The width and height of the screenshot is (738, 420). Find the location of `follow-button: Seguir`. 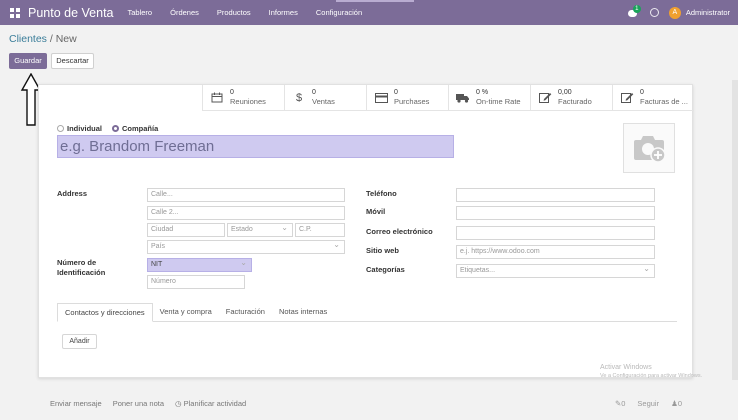

follow-button: Seguir is located at coordinates (648, 403).